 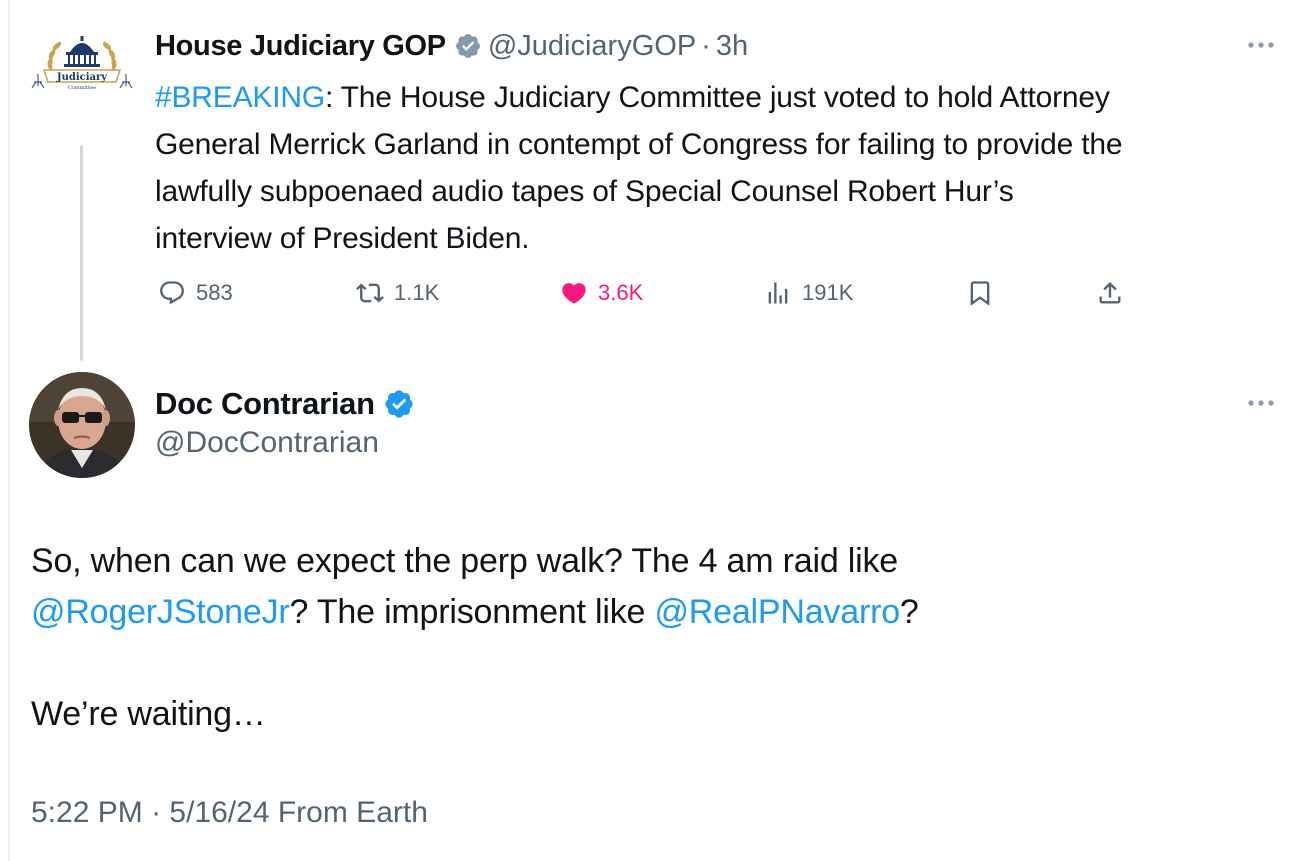 I want to click on like-button: 3.6K, so click(x=601, y=293).